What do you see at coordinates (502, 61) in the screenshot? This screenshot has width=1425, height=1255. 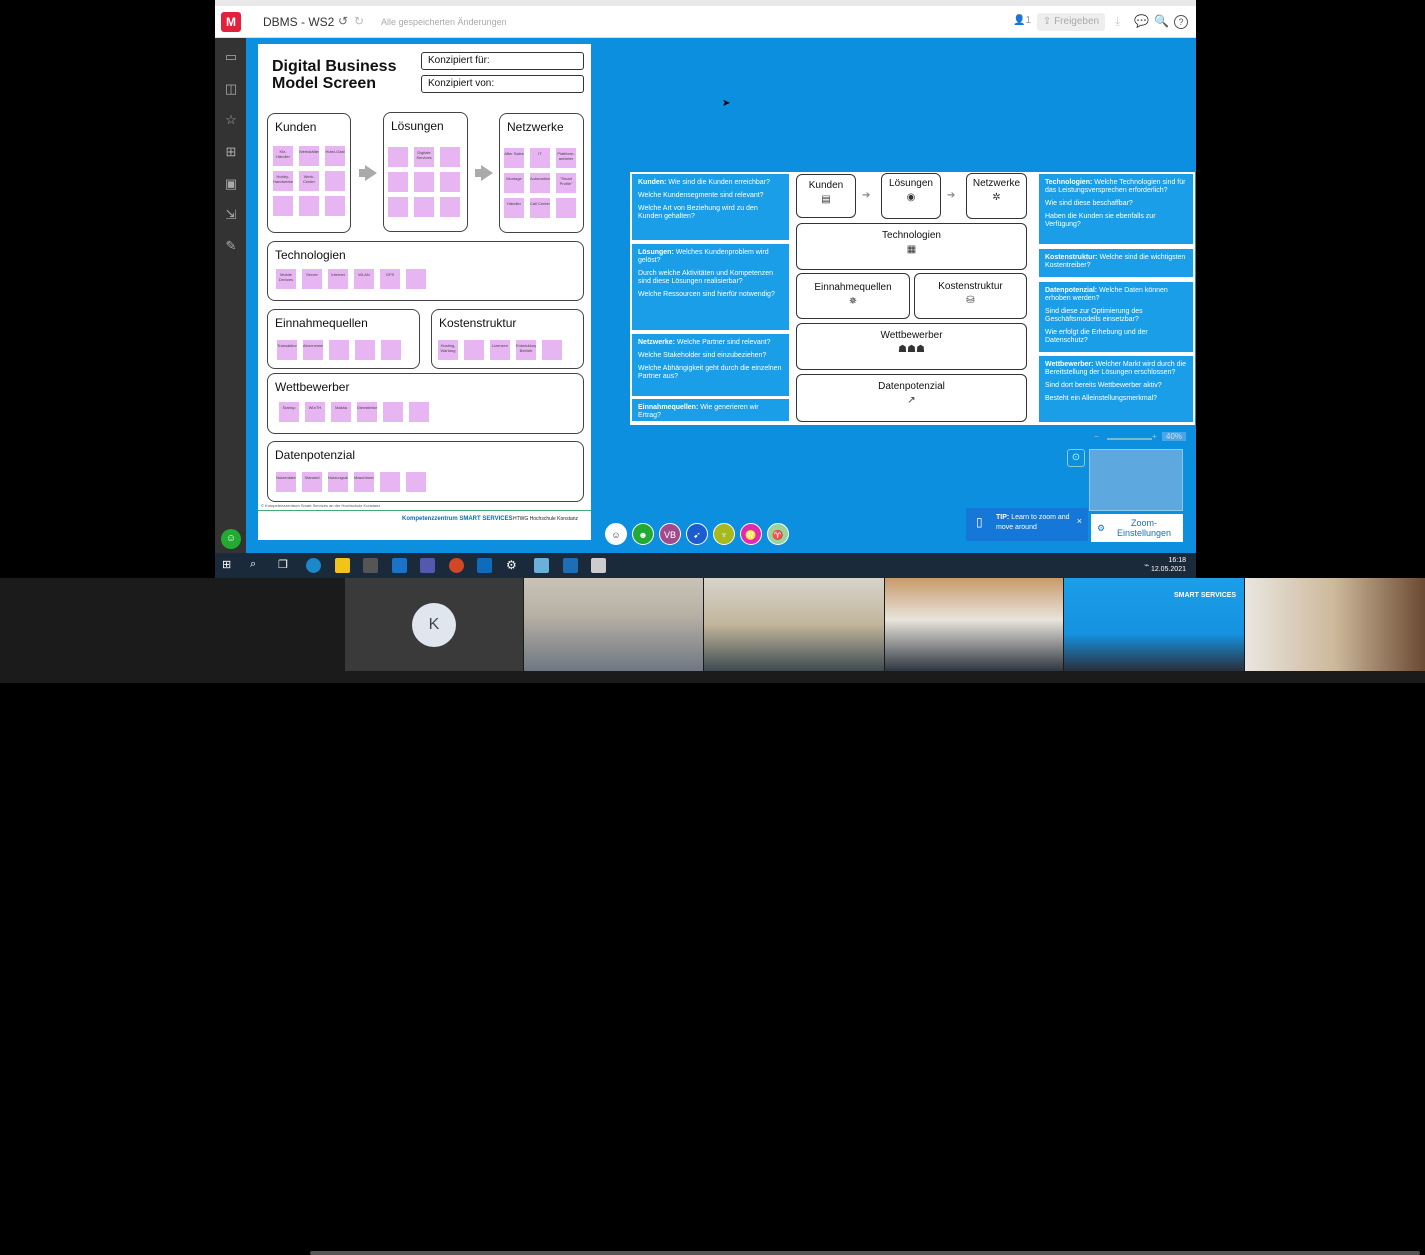 I see `conceived-for-field: Konzipiert für:` at bounding box center [502, 61].